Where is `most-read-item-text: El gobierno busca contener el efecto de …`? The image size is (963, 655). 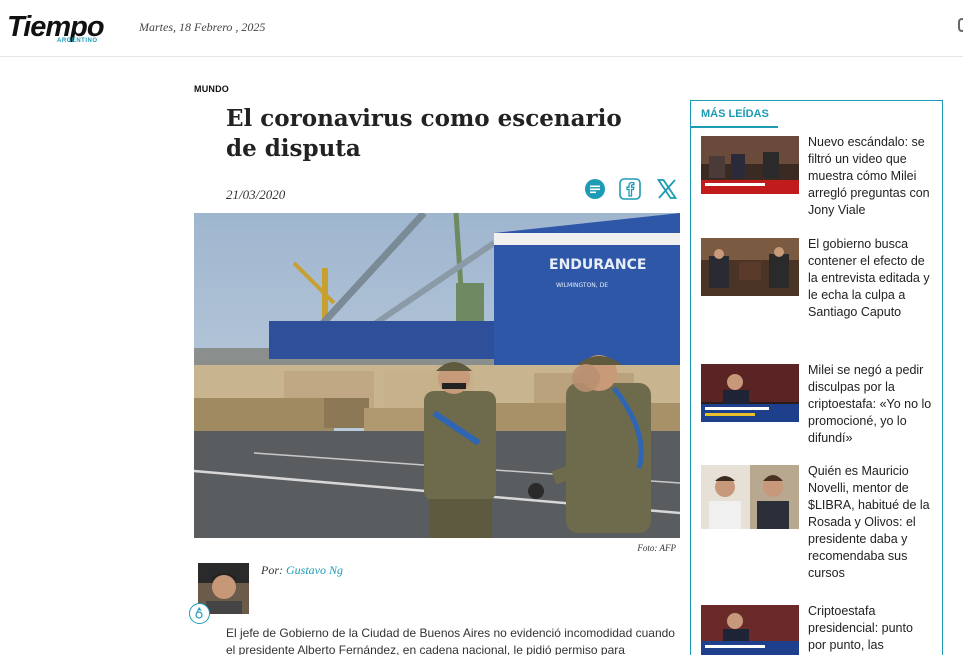 most-read-item-text: El gobierno busca contener el efecto de … is located at coordinates (869, 278).